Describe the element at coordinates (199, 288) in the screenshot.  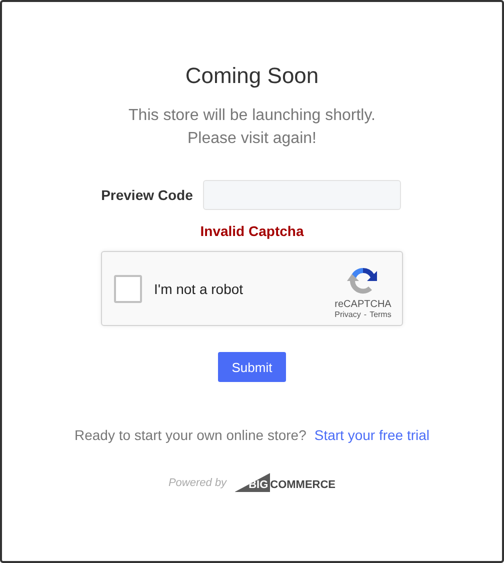
I see `captcha-label: I'm not a robot` at that location.